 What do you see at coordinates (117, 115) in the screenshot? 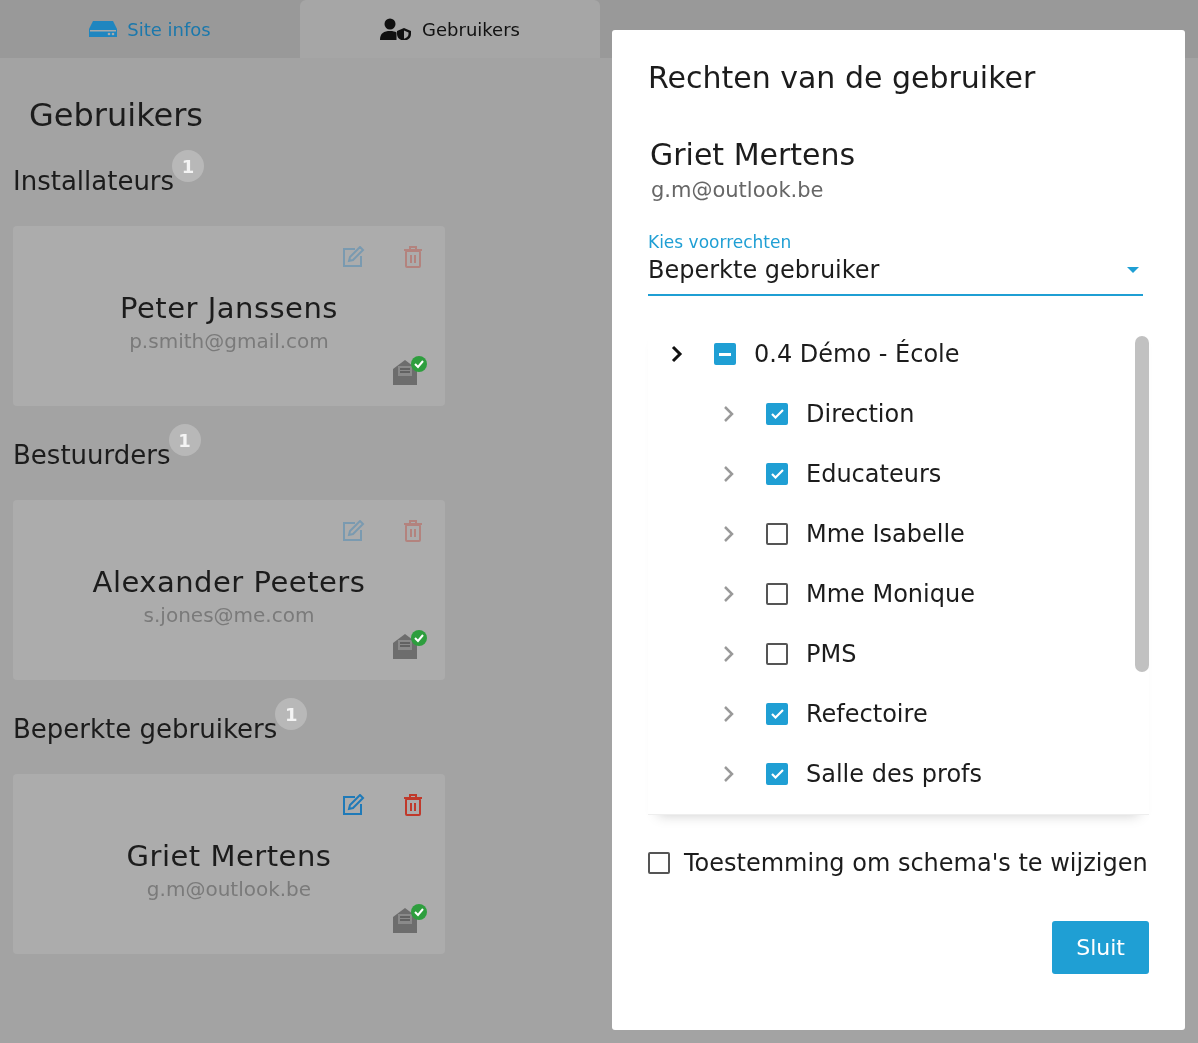
I see `page-title: Gebruikers` at bounding box center [117, 115].